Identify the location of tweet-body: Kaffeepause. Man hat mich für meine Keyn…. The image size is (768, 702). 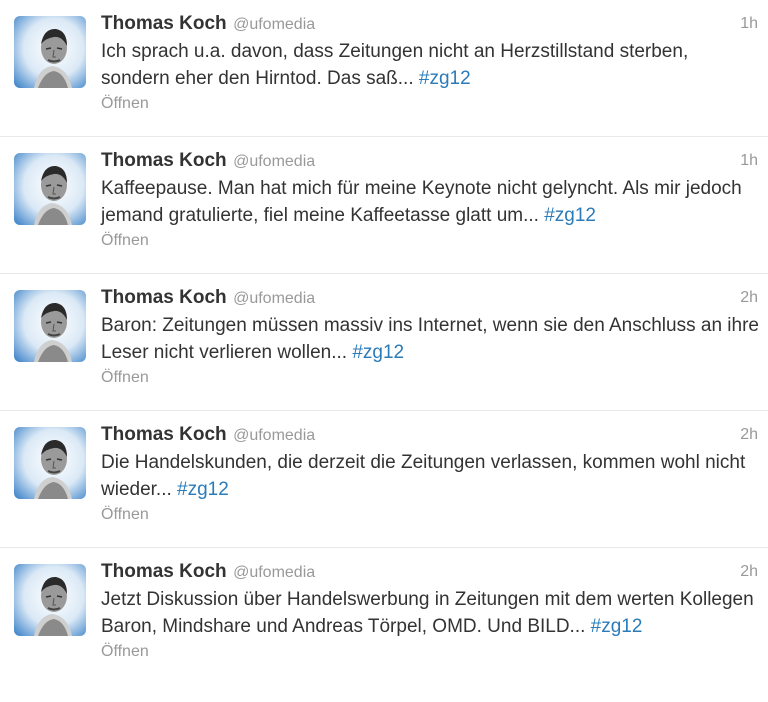
(421, 202).